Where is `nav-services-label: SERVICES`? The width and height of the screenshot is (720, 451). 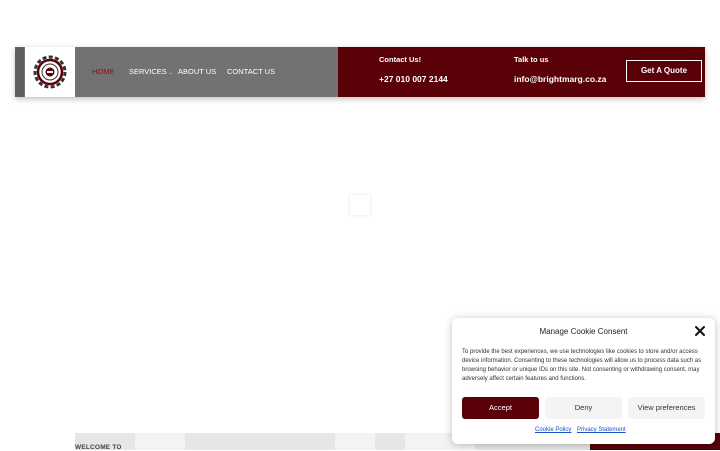
nav-services-label: SERVICES is located at coordinates (148, 71).